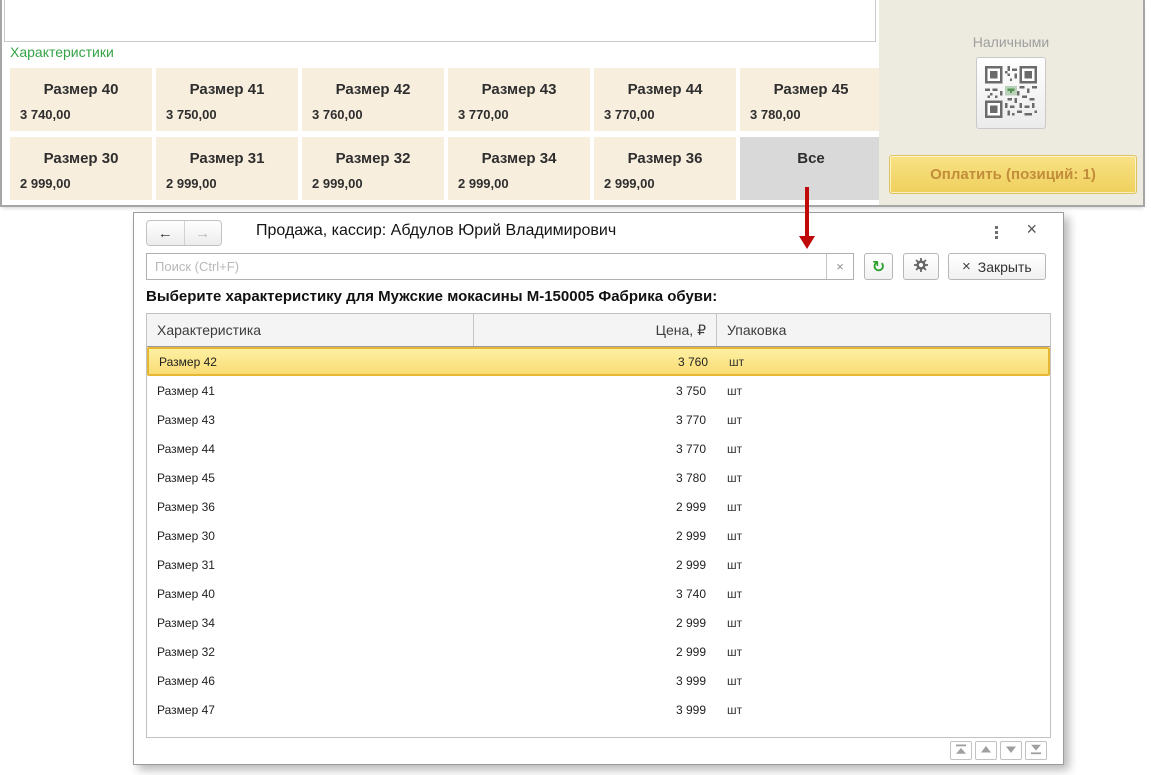 This screenshot has width=1151, height=775. I want to click on cell-characteristic: Размер 45, so click(186, 477).